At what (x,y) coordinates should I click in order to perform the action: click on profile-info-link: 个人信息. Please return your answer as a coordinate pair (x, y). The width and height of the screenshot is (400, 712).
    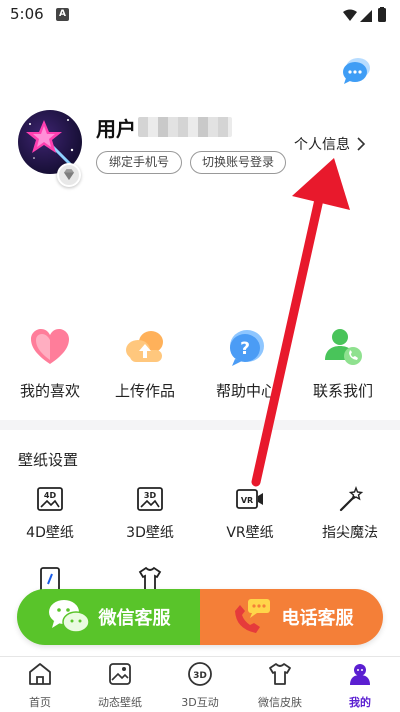
    Looking at the image, I should click on (330, 144).